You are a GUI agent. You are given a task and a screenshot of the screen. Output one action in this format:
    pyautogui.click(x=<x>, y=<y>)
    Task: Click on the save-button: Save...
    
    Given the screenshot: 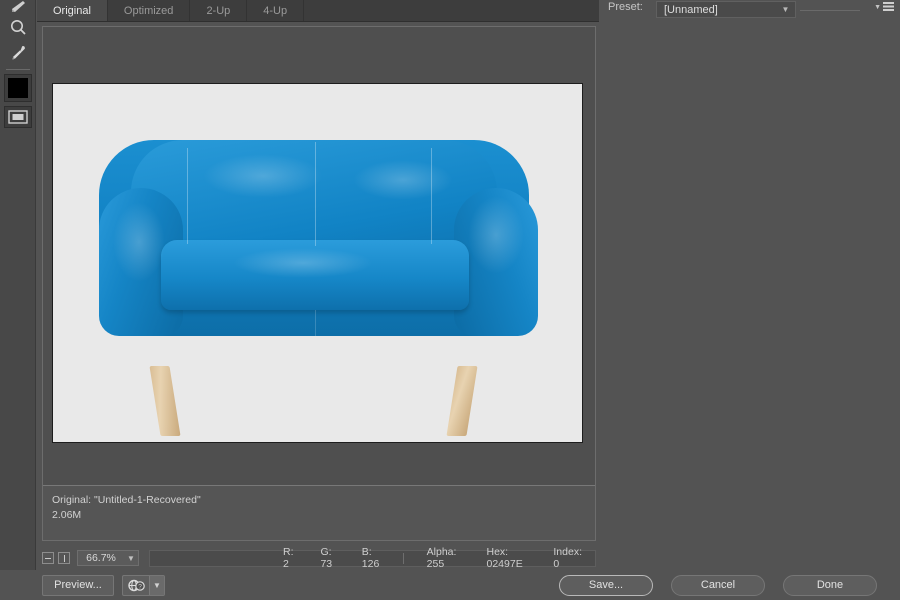 What is the action you would take?
    pyautogui.click(x=606, y=585)
    